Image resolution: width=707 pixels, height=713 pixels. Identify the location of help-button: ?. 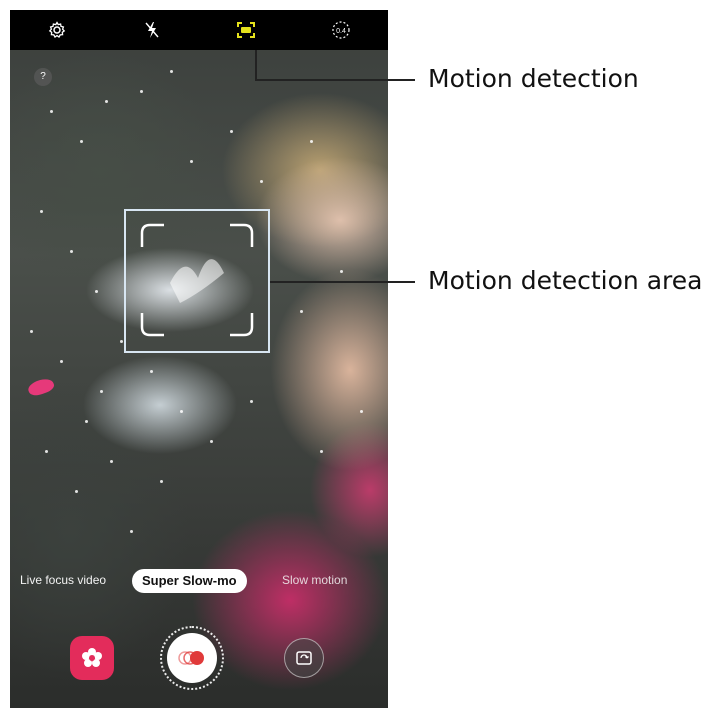
(43, 77).